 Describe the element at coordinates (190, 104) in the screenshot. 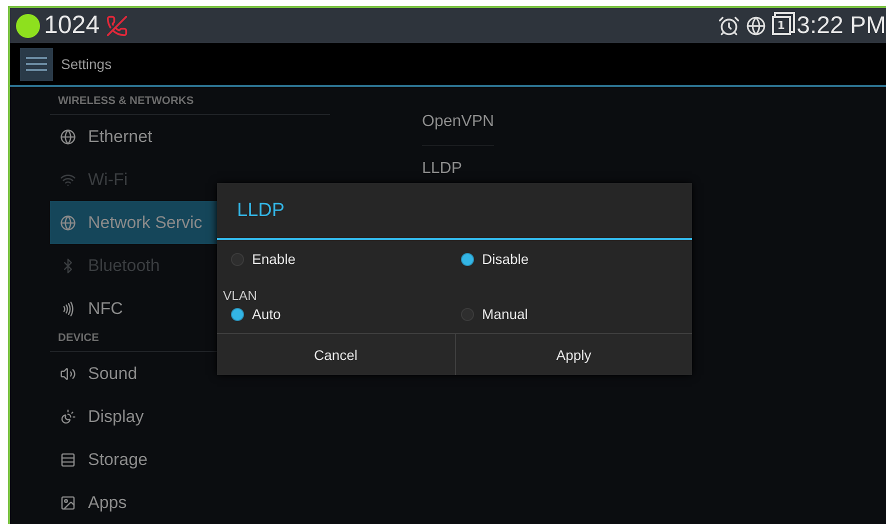

I see `section-header: WIRELESS & NETWORKS` at that location.